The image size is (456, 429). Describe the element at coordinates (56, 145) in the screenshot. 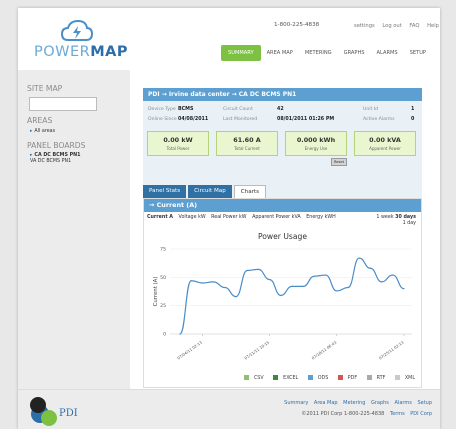

I see `panel-boards-heading: PANEL BOARDS` at that location.